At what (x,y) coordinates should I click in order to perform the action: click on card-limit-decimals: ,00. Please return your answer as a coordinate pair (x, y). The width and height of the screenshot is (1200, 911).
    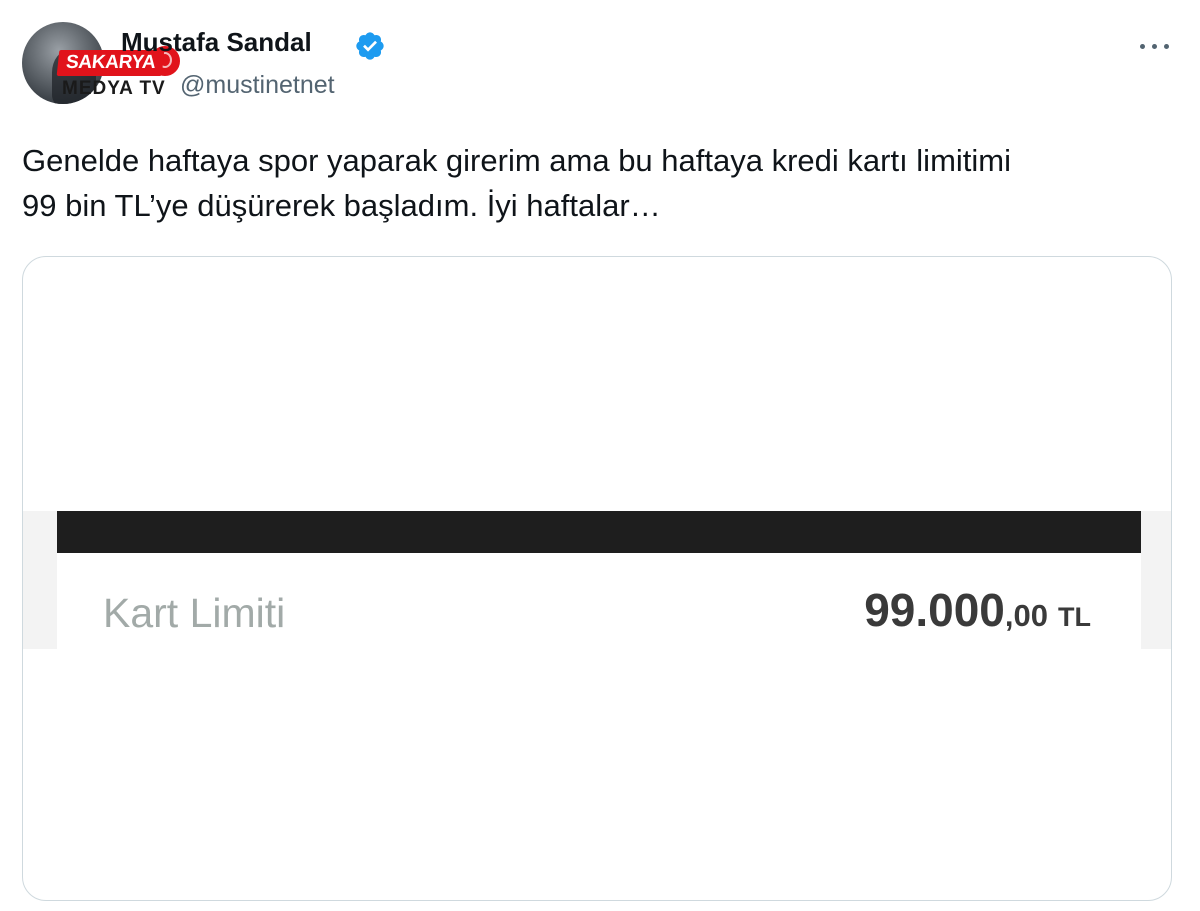
    Looking at the image, I should click on (1026, 615).